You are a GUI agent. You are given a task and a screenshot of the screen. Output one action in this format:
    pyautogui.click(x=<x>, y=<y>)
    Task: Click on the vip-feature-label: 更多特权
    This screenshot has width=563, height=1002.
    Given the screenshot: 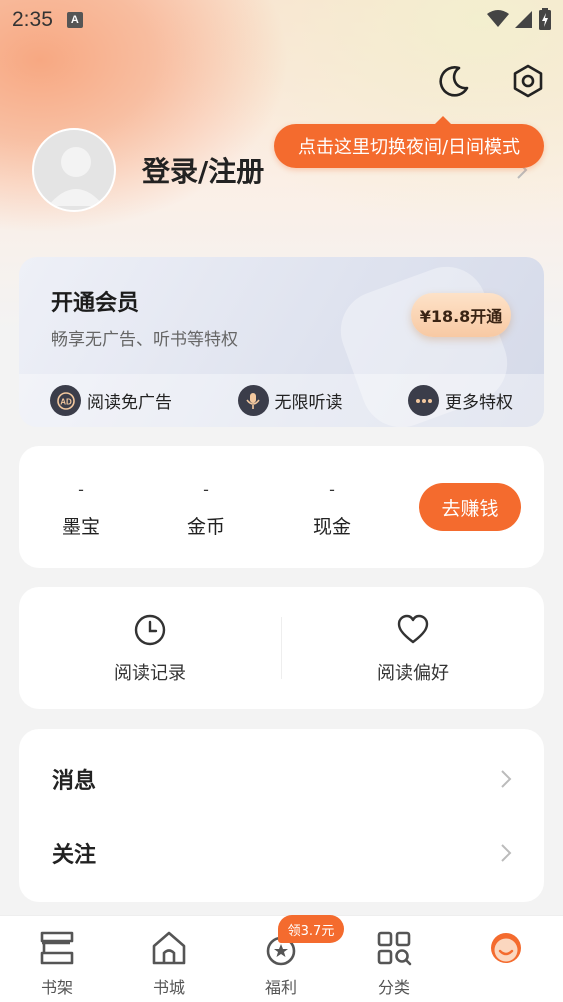 What is the action you would take?
    pyautogui.click(x=479, y=403)
    